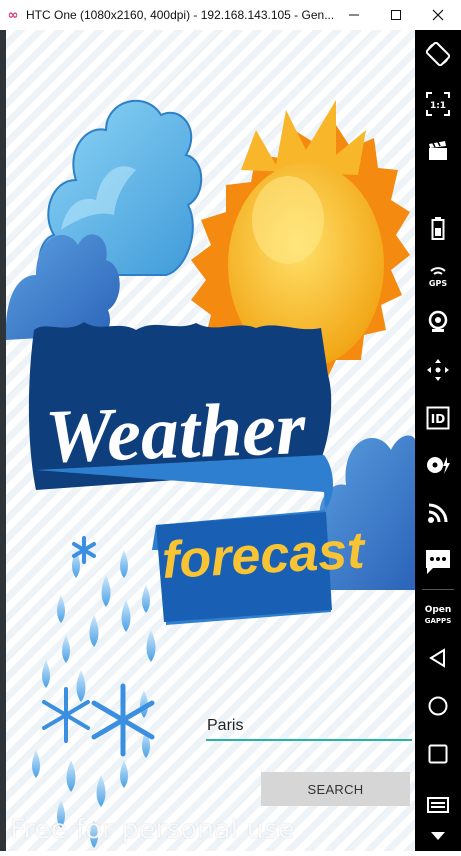 This screenshot has height=856, width=461. I want to click on move-button, so click(438, 370).